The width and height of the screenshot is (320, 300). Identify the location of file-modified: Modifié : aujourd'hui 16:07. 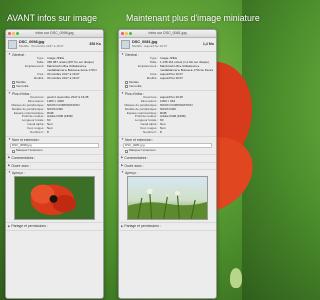
(150, 46).